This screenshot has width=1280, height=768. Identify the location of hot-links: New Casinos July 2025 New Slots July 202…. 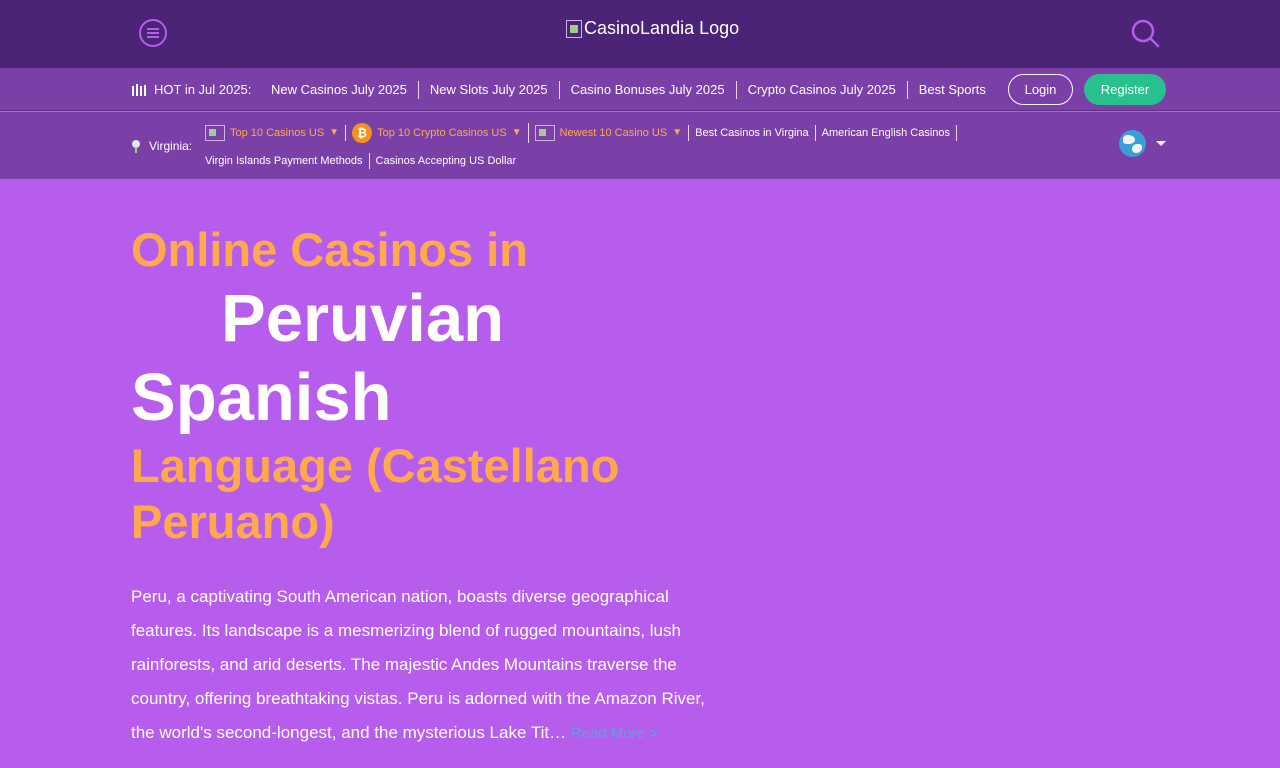
(624, 90).